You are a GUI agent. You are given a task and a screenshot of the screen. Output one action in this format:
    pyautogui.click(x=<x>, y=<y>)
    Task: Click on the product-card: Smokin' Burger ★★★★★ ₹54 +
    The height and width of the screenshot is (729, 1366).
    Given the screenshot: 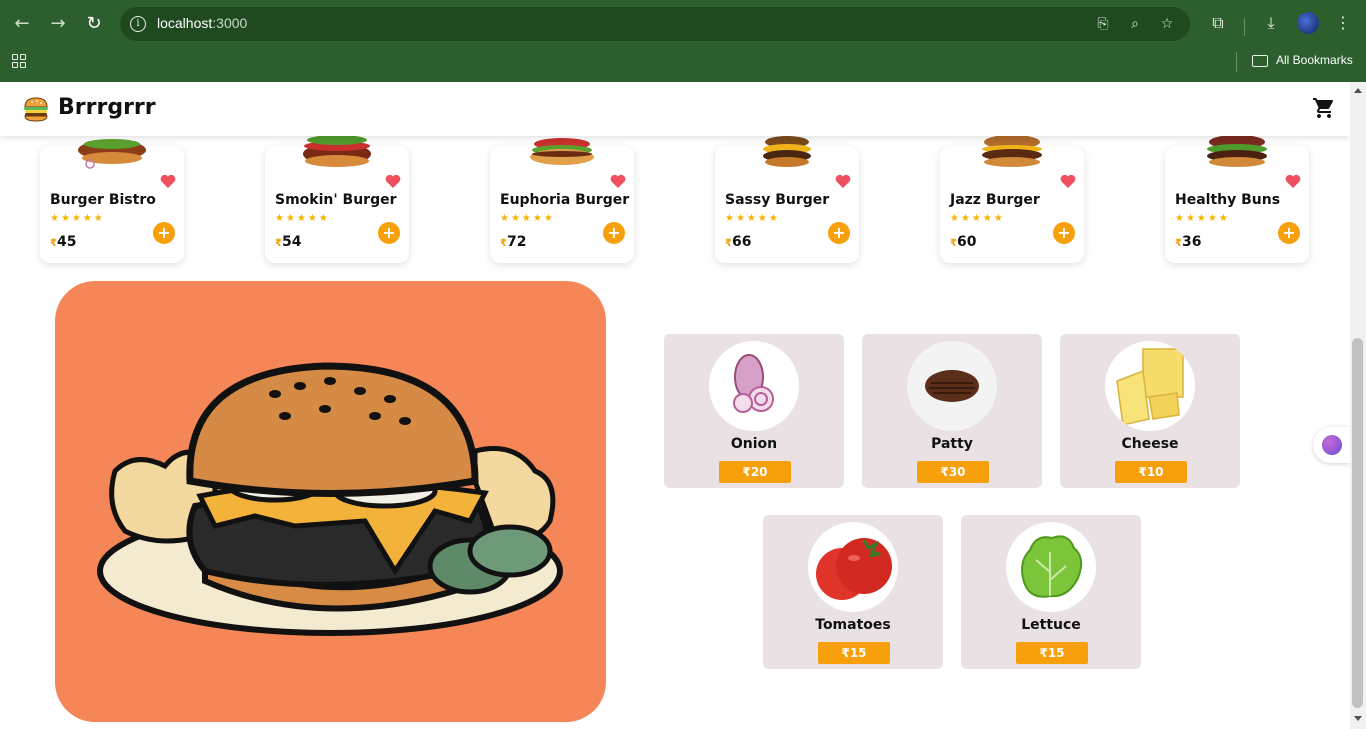 What is the action you would take?
    pyautogui.click(x=337, y=199)
    